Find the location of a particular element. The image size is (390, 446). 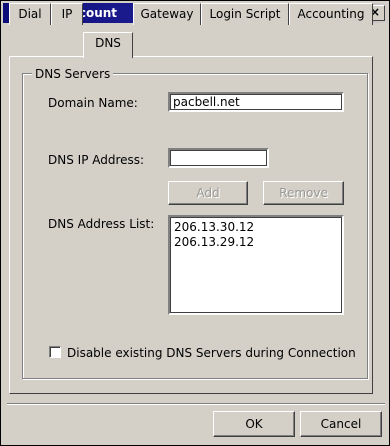

tab-dns: DNS is located at coordinates (108, 45).